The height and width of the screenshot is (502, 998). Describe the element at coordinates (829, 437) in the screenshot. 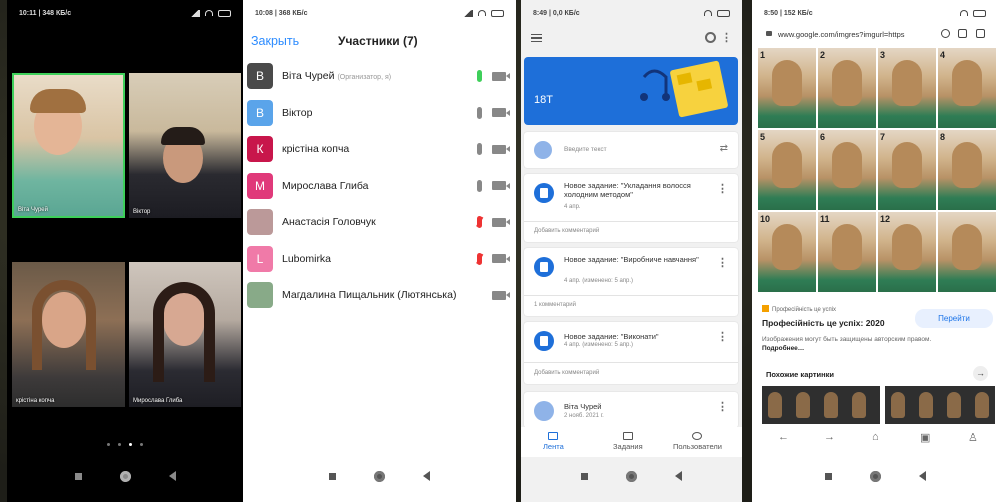

I see `forward-arrow-icon: →` at that location.